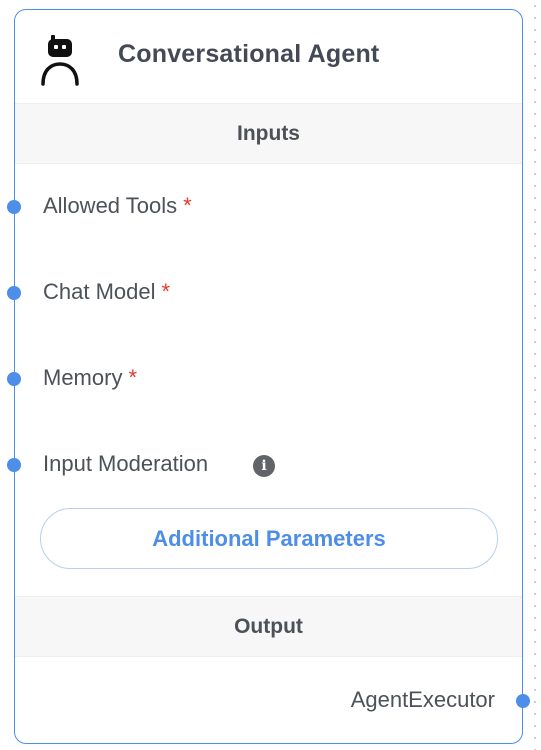  What do you see at coordinates (14, 207) in the screenshot?
I see `input-handle-allowed-tools` at bounding box center [14, 207].